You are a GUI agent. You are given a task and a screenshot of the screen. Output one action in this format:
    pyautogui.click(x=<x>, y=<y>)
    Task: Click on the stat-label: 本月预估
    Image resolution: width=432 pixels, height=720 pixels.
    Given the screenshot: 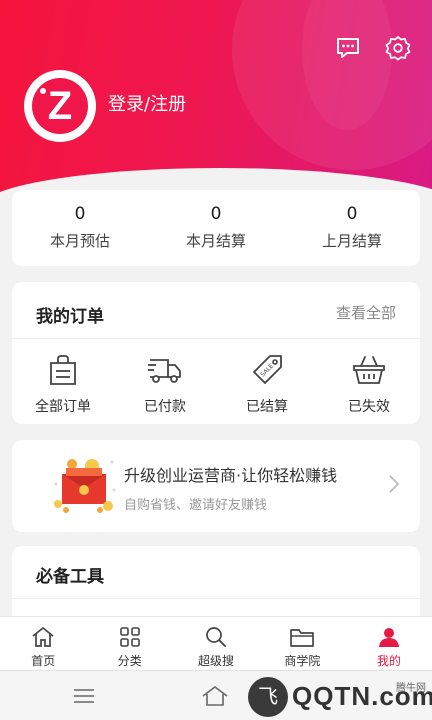 What is the action you would take?
    pyautogui.click(x=79, y=241)
    